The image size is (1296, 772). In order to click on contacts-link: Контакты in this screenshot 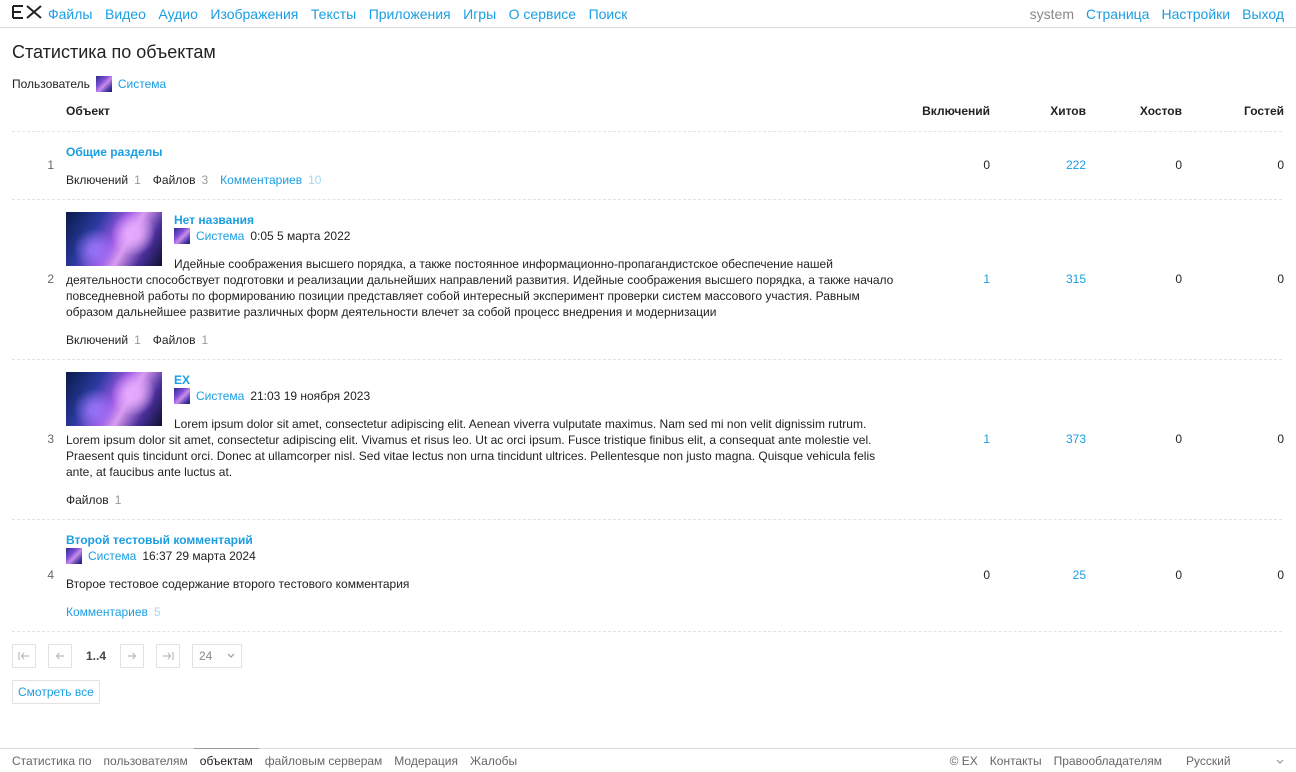, I will do `click(1016, 761)`.